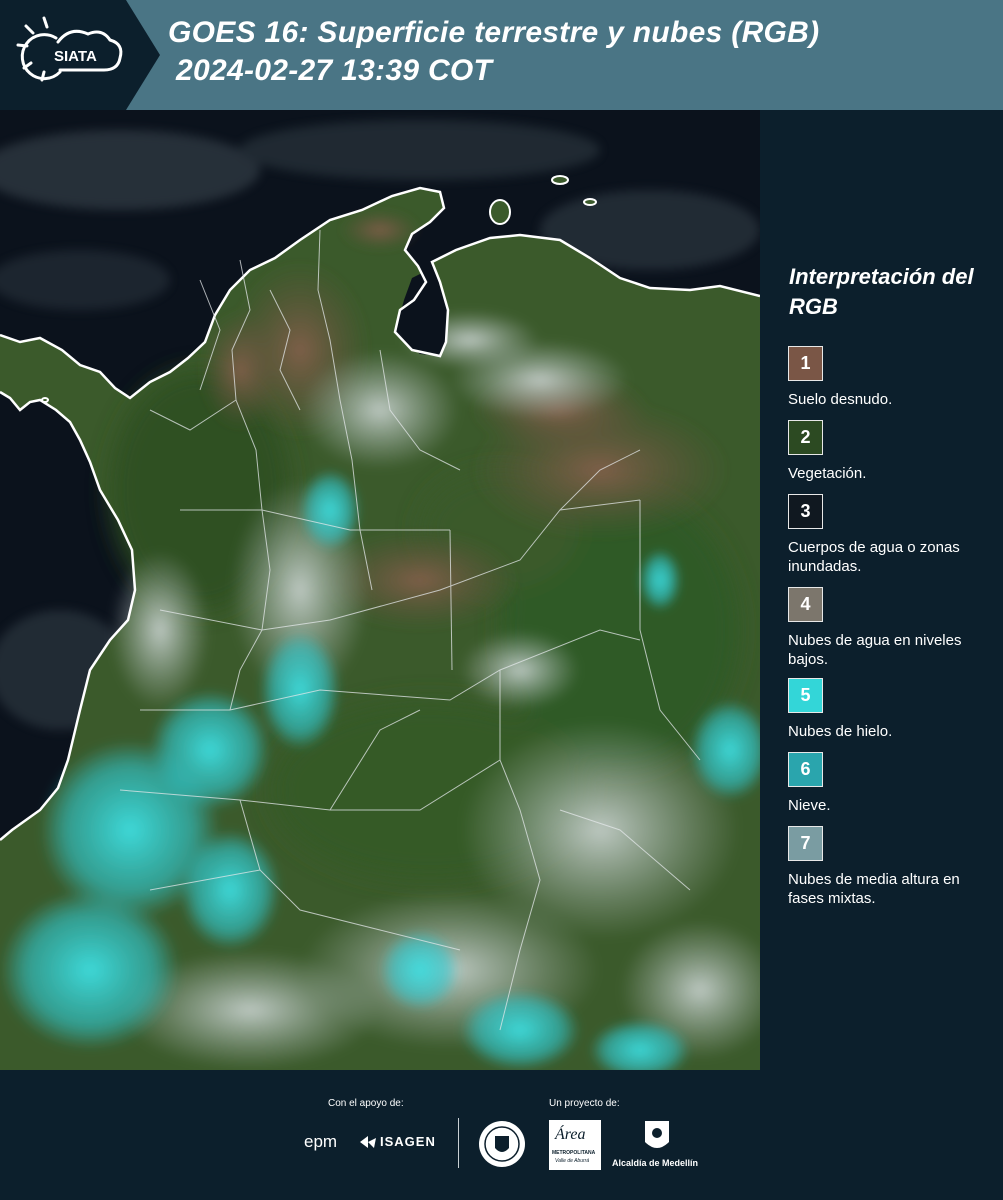 The image size is (1003, 1200). What do you see at coordinates (805, 437) in the screenshot?
I see `swatch-2: 2` at bounding box center [805, 437].